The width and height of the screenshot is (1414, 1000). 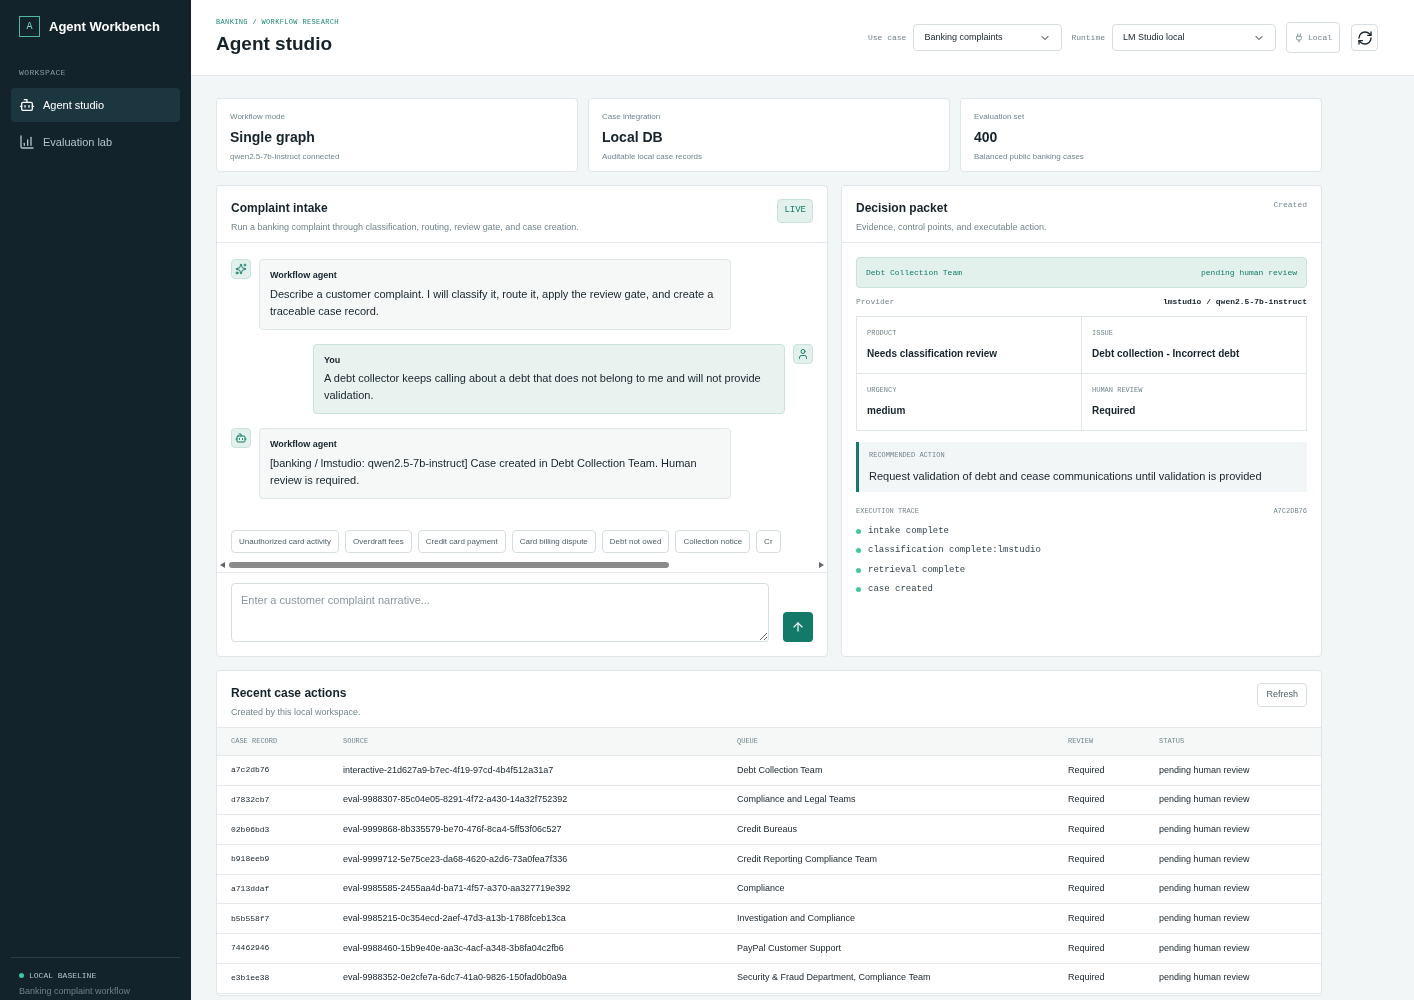 What do you see at coordinates (280, 829) in the screenshot?
I see `table-cell: 02b06bd3` at bounding box center [280, 829].